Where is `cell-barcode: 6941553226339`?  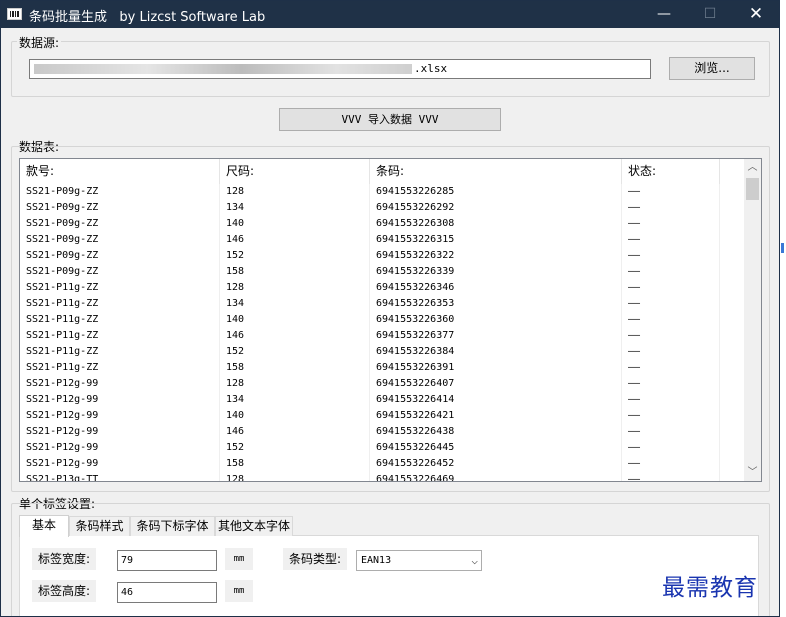 cell-barcode: 6941553226339 is located at coordinates (496, 272).